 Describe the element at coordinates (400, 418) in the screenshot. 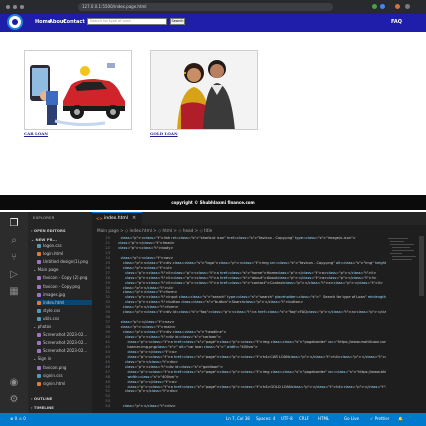

I see `notifications-bell-icon: 🔔` at that location.